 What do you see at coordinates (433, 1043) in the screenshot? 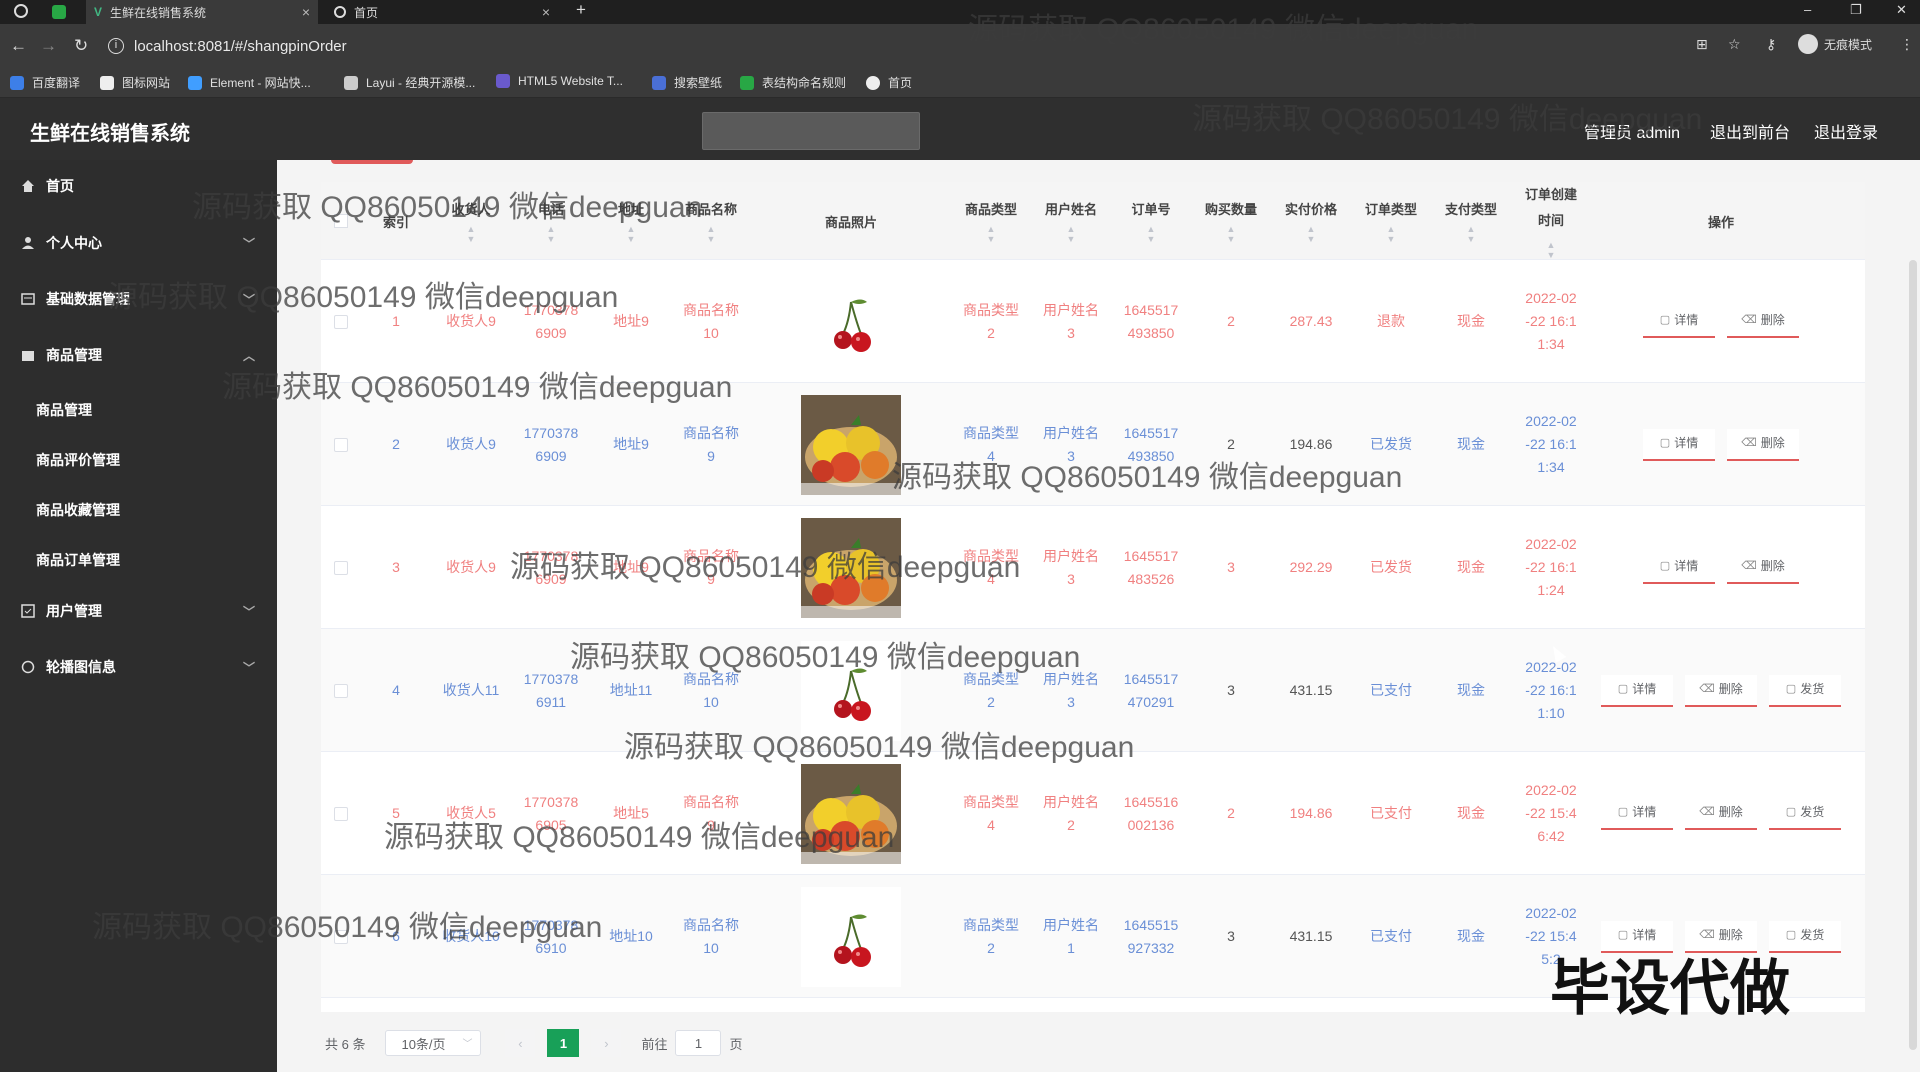
I see `page-size-select: 10条/页 ﹀` at bounding box center [433, 1043].